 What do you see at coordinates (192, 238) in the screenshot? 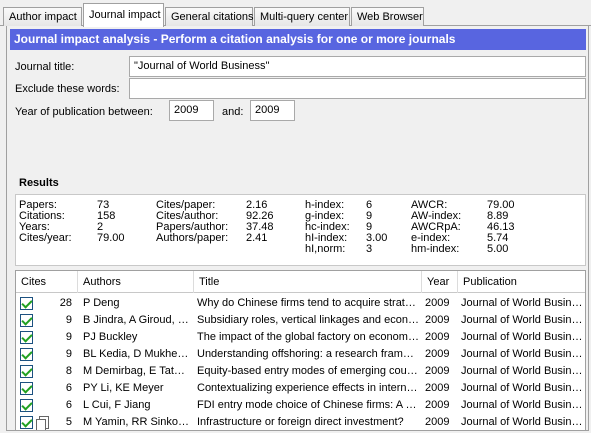
I see `stat-label: Authors/paper:` at bounding box center [192, 238].